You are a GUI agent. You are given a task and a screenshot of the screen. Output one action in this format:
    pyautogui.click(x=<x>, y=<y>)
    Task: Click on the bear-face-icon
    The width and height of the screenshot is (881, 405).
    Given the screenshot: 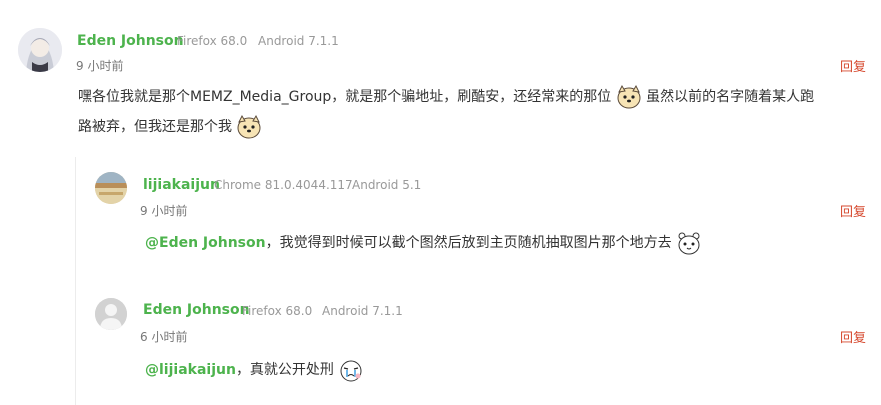 What is the action you would take?
    pyautogui.click(x=689, y=243)
    